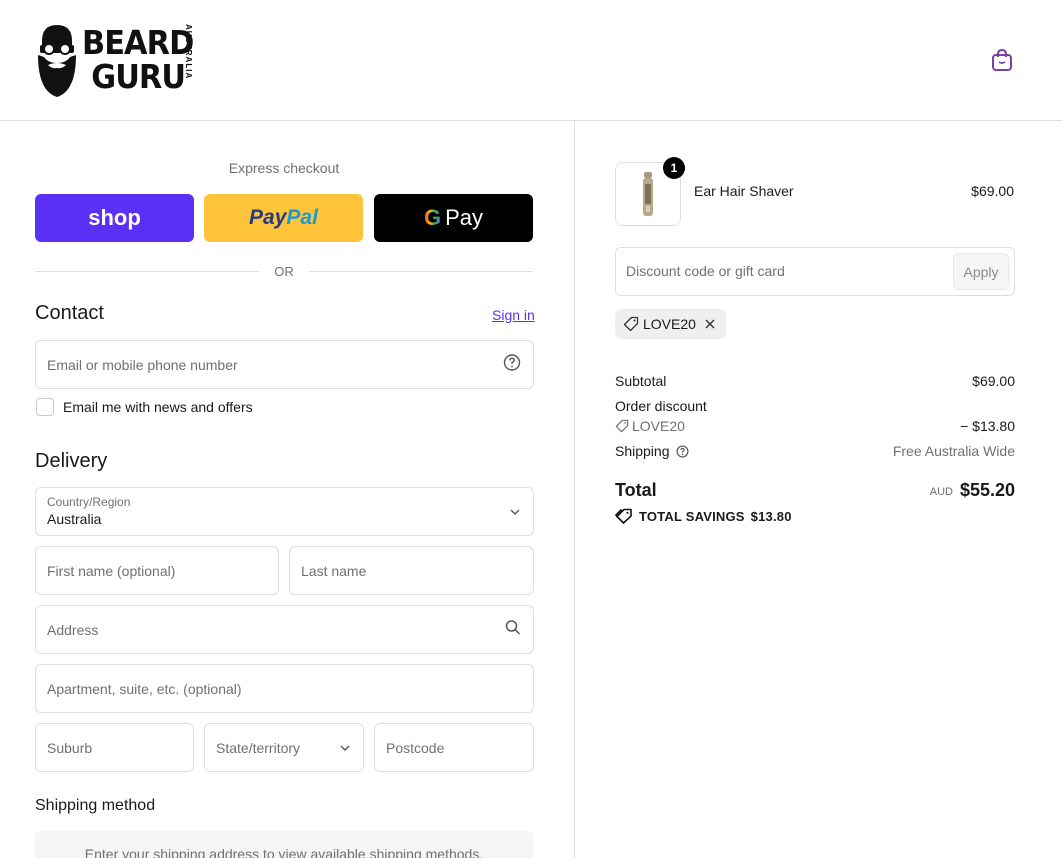  What do you see at coordinates (57, 60) in the screenshot?
I see `bearded-man-icon` at bounding box center [57, 60].